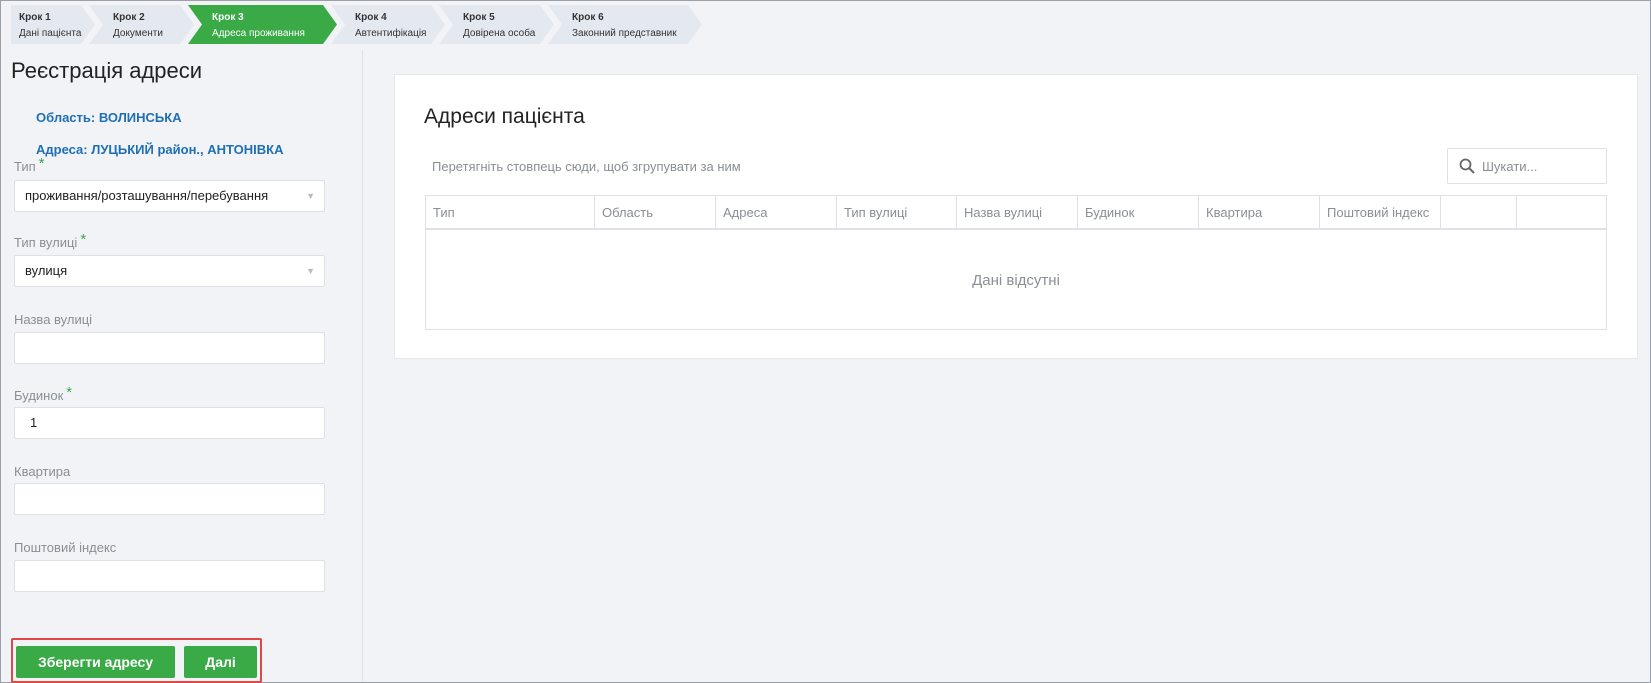  What do you see at coordinates (655, 212) in the screenshot?
I see `column-header-region: Область` at bounding box center [655, 212].